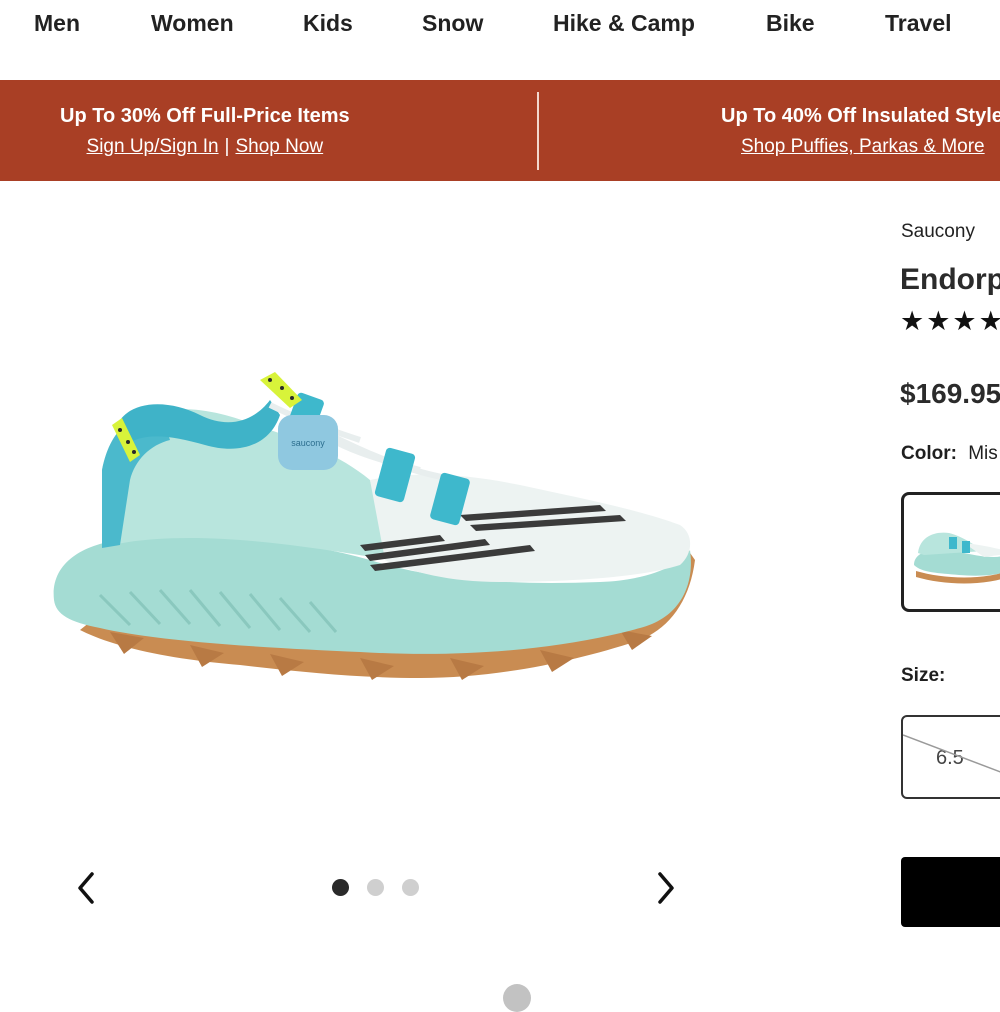  I want to click on promo-right-links: Shop Puffies, Parkas & More, so click(860, 147).